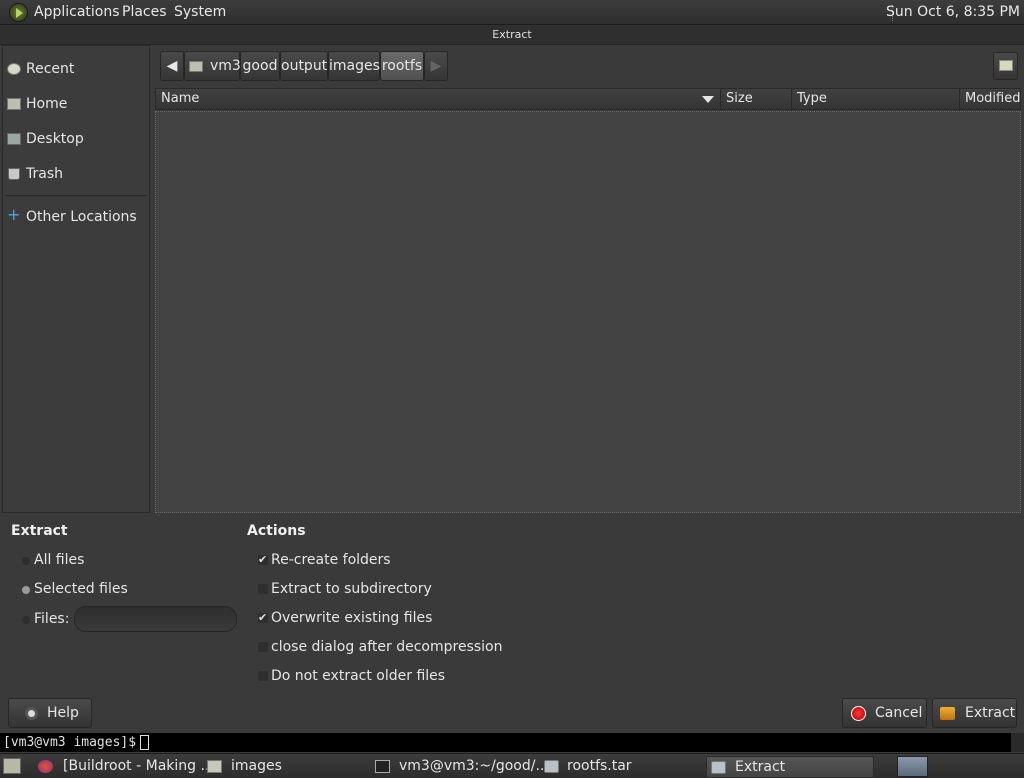 Image resolution: width=1024 pixels, height=778 pixels. I want to click on workspace-switcher, so click(912, 766).